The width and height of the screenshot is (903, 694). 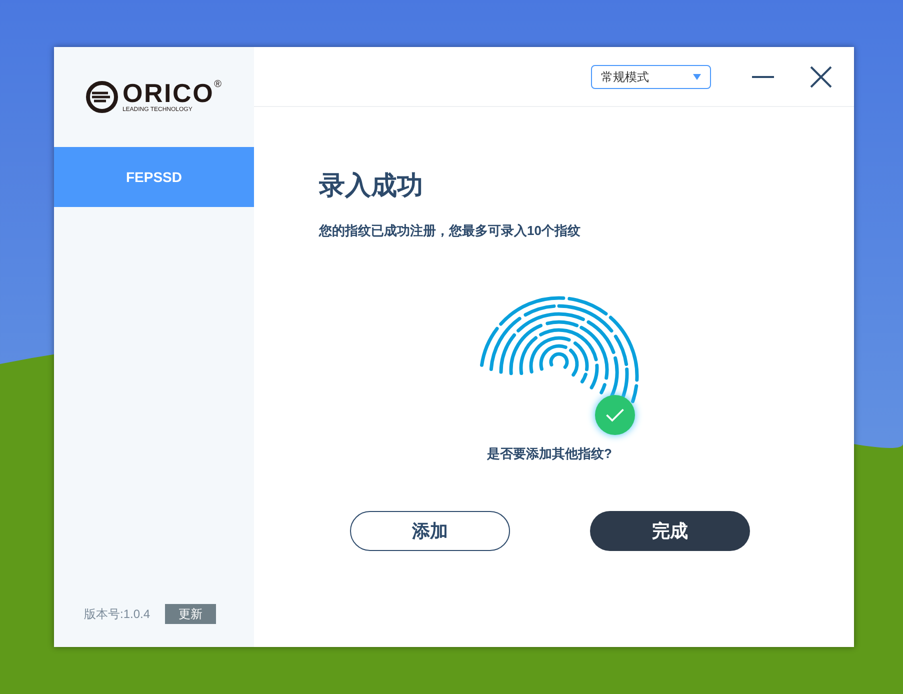 I want to click on close-icon, so click(x=821, y=77).